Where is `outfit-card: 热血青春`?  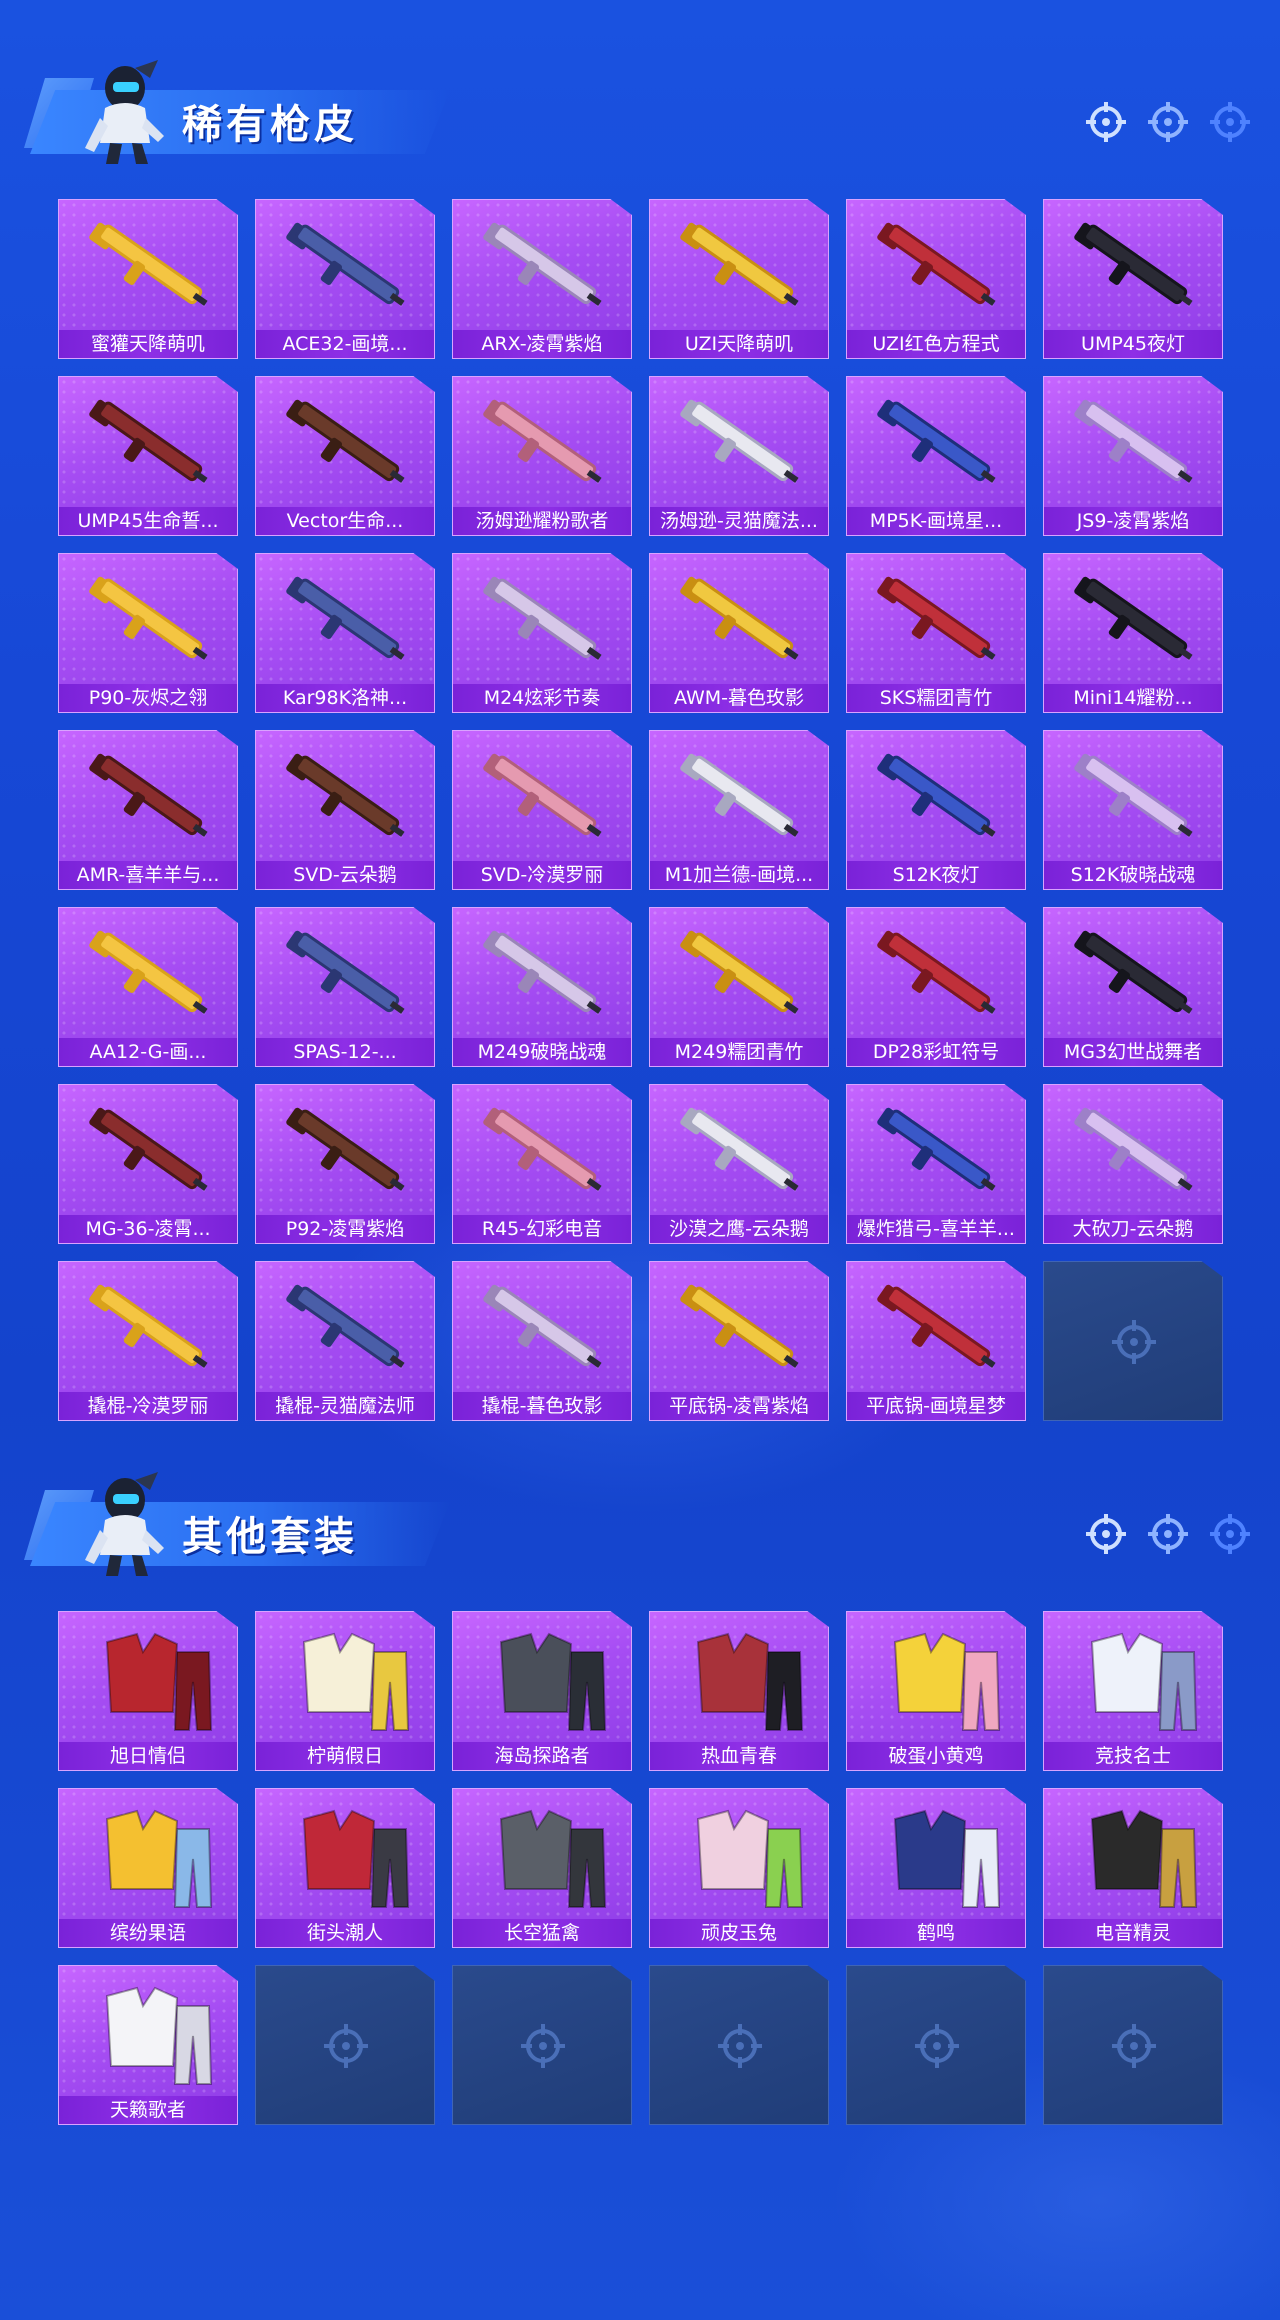
outfit-card: 热血青春 is located at coordinates (739, 1691).